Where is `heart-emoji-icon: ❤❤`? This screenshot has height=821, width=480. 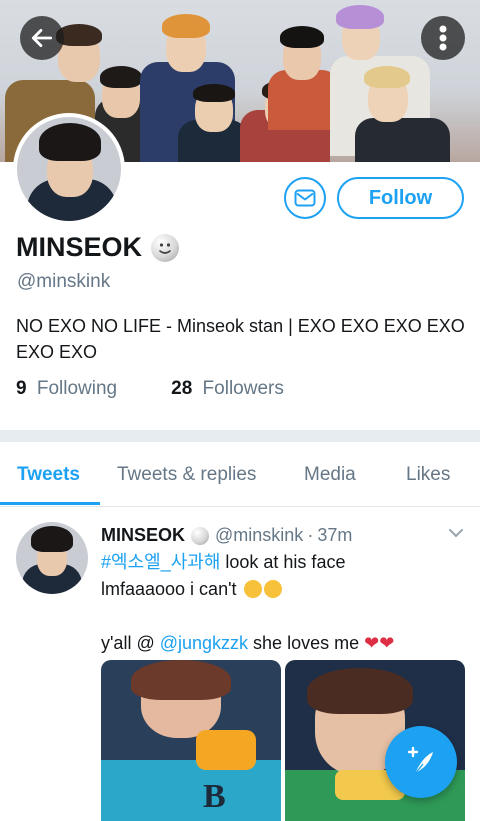
heart-emoji-icon: ❤❤ is located at coordinates (379, 643).